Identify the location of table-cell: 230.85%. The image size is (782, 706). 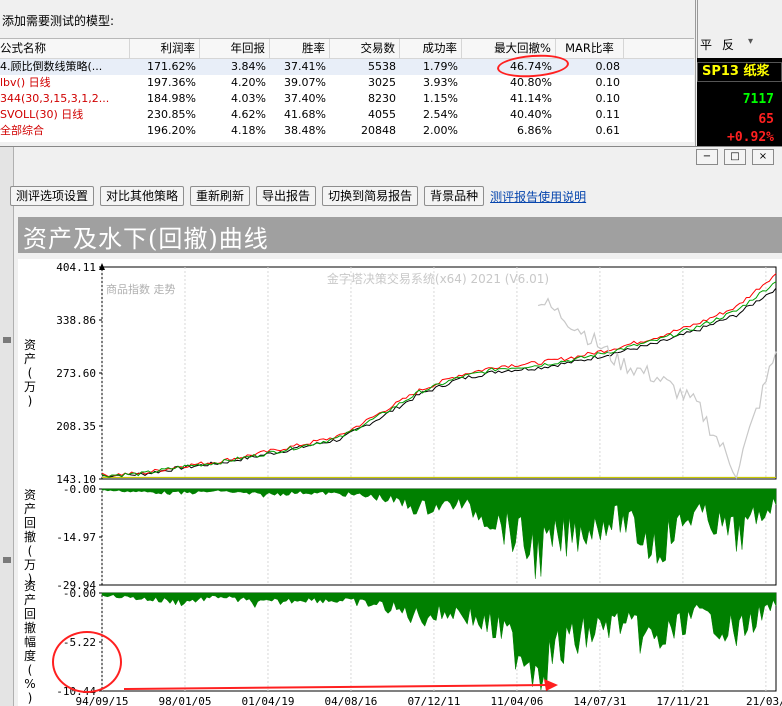
(171, 114).